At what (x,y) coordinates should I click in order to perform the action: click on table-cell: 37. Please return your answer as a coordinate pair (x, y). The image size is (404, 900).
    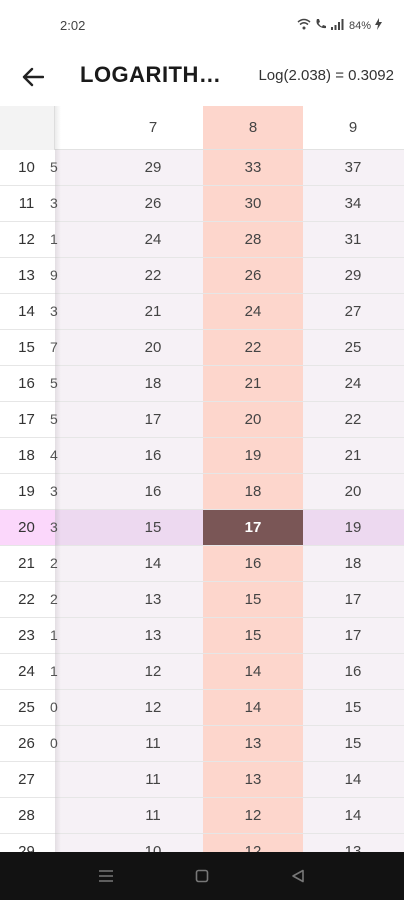
    Looking at the image, I should click on (353, 167).